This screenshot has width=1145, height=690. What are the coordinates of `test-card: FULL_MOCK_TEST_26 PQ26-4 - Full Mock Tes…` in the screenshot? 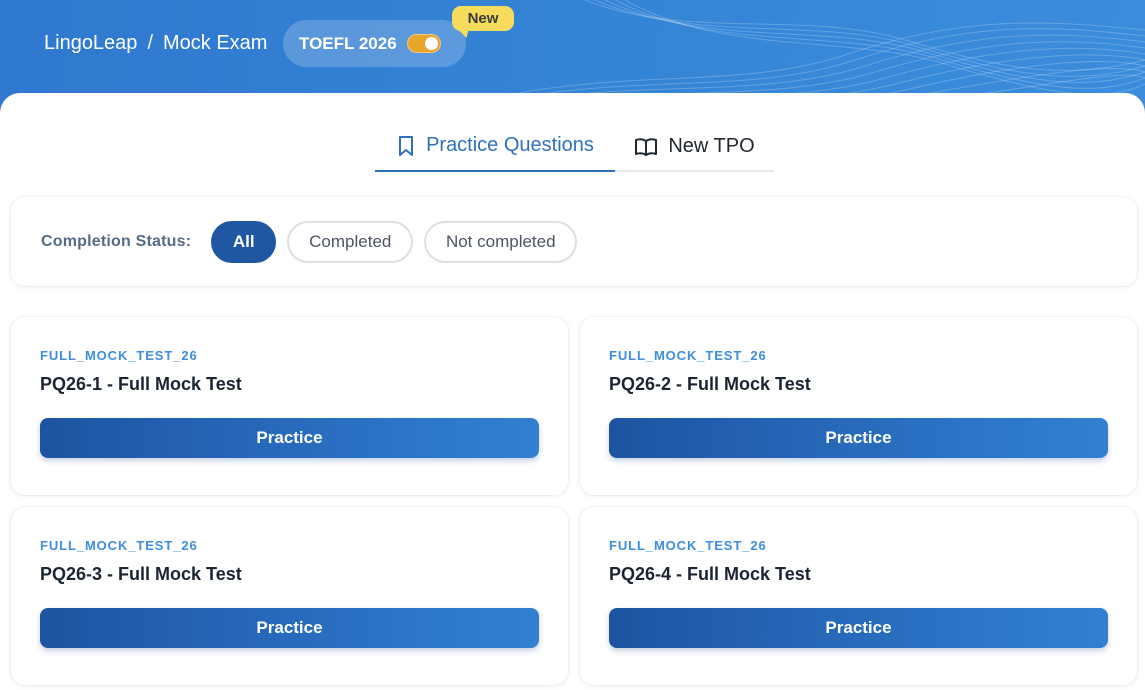 It's located at (858, 596).